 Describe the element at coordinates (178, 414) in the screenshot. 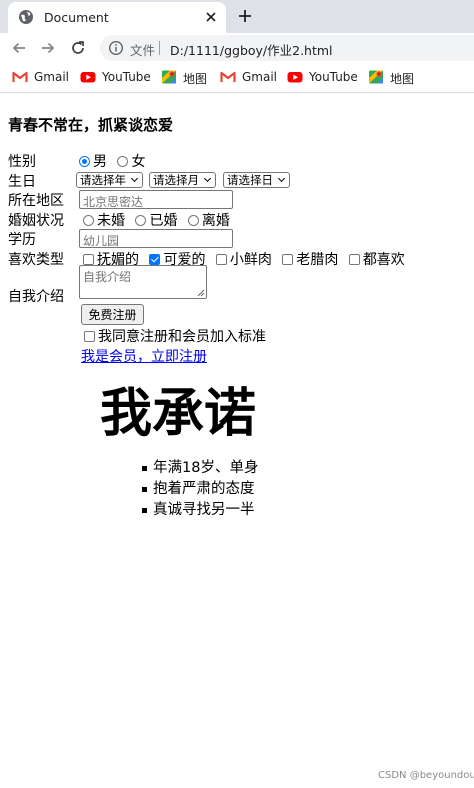

I see `promise-title: 我承诺` at that location.